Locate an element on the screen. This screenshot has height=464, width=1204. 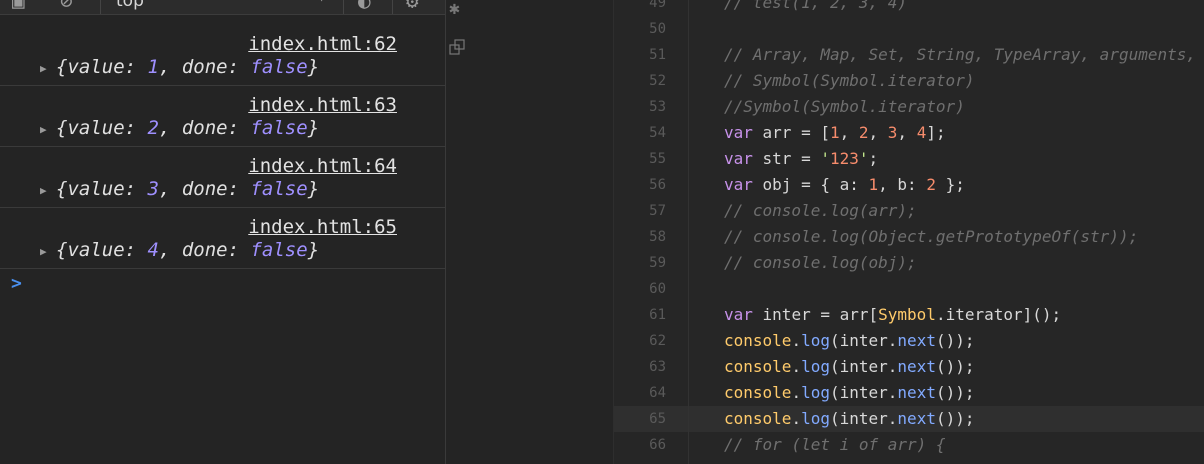
code-line: 50 is located at coordinates (909, 29).